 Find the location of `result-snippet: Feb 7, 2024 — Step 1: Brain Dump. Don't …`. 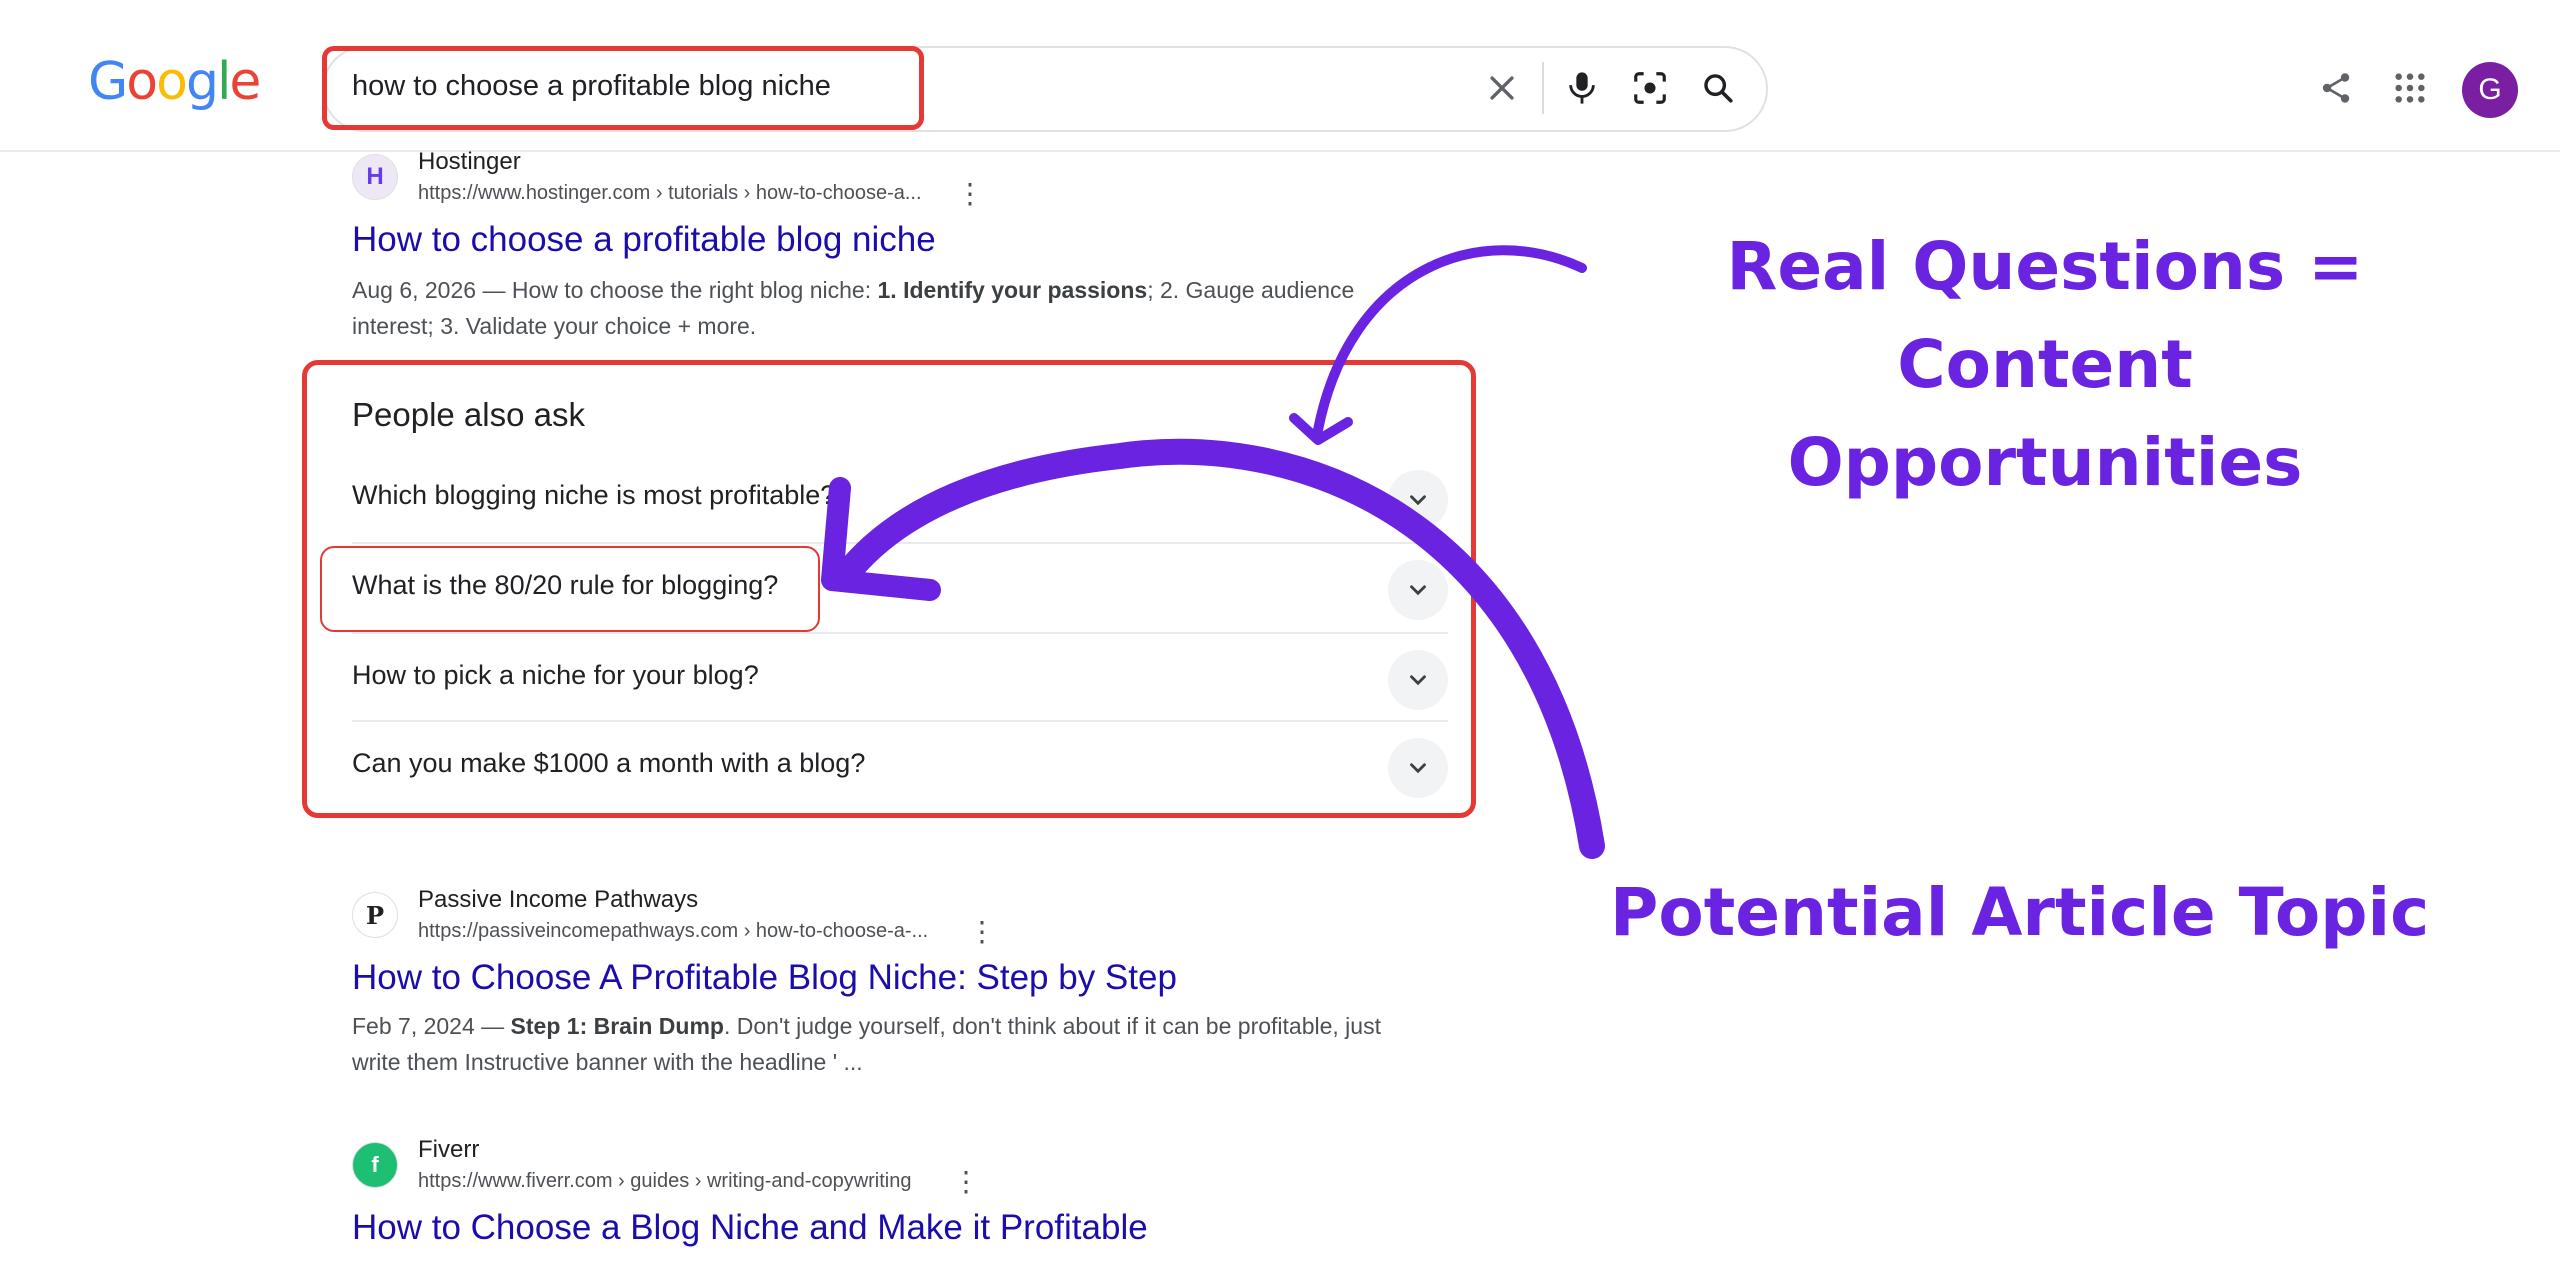

result-snippet: Feb 7, 2024 — Step 1: Brain Dump. Don't … is located at coordinates (866, 1044).